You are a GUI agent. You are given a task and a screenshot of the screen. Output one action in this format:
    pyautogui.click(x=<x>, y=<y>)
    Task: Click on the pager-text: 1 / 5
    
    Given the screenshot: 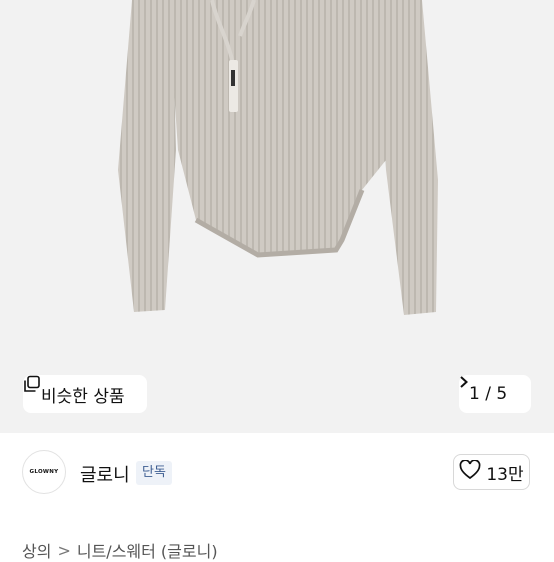 What is the action you would take?
    pyautogui.click(x=488, y=394)
    